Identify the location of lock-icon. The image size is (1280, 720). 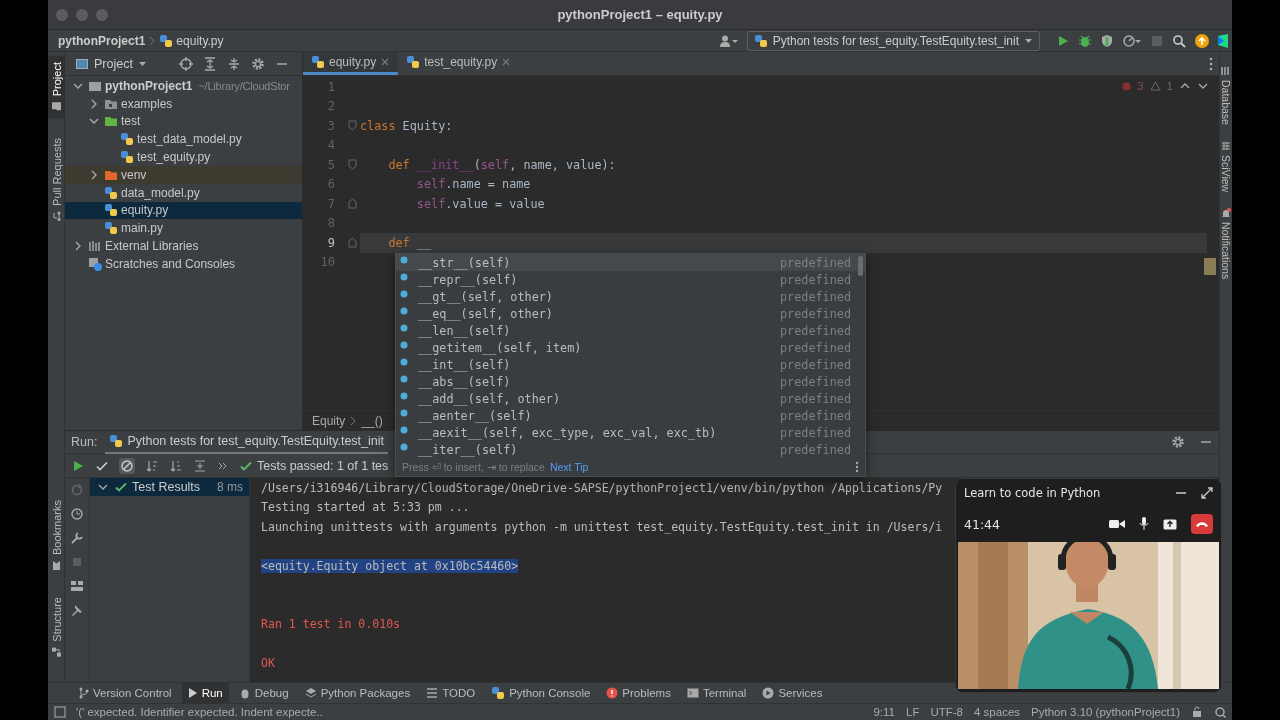
(1197, 712).